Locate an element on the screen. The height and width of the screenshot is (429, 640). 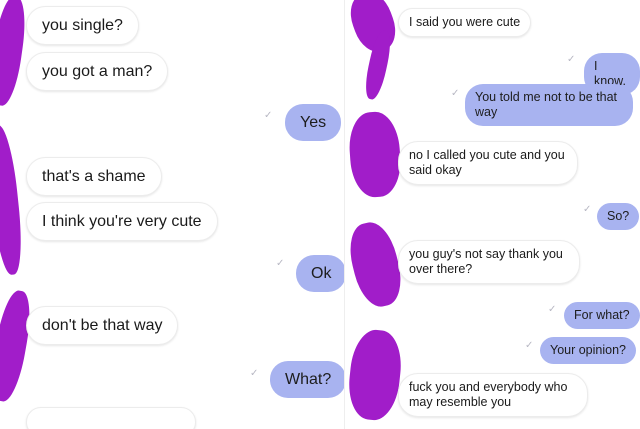
message-bubble: For what? is located at coordinates (602, 315).